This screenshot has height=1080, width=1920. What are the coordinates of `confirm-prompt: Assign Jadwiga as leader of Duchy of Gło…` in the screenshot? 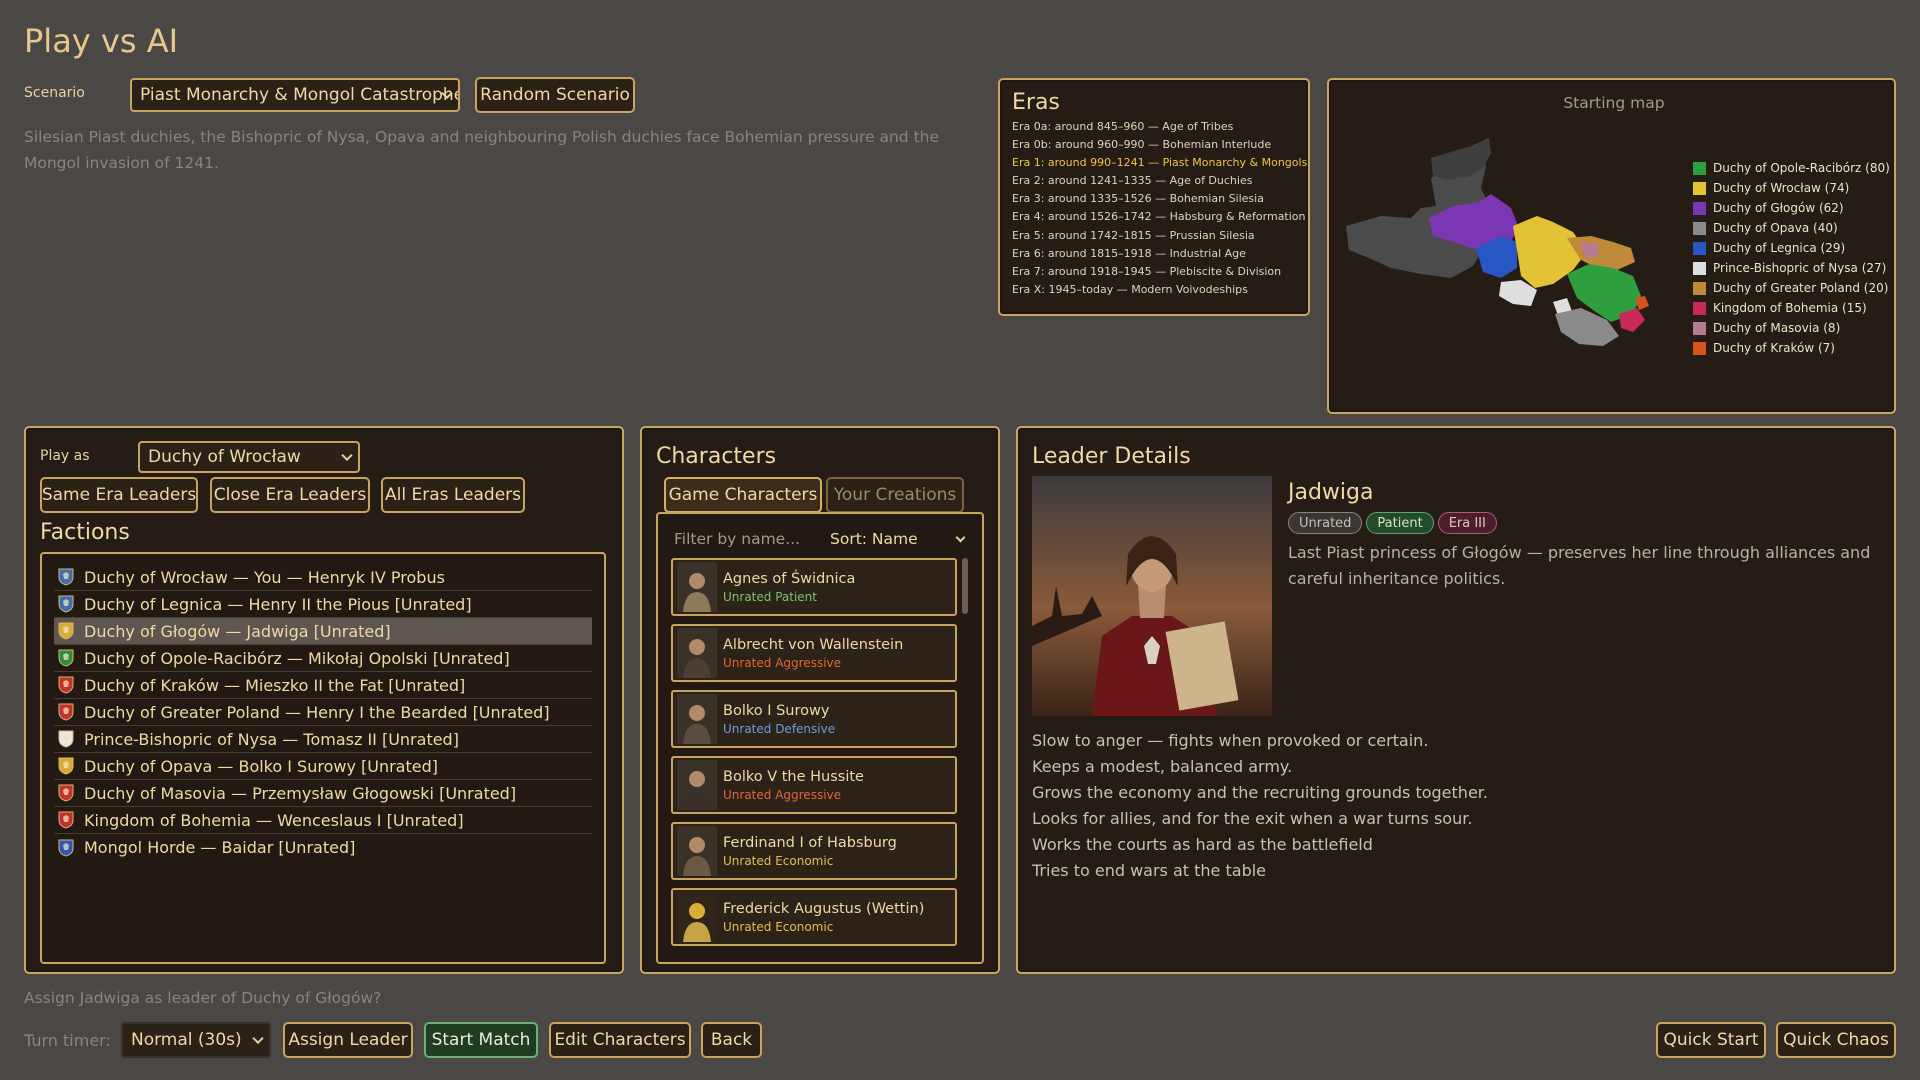 It's located at (203, 998).